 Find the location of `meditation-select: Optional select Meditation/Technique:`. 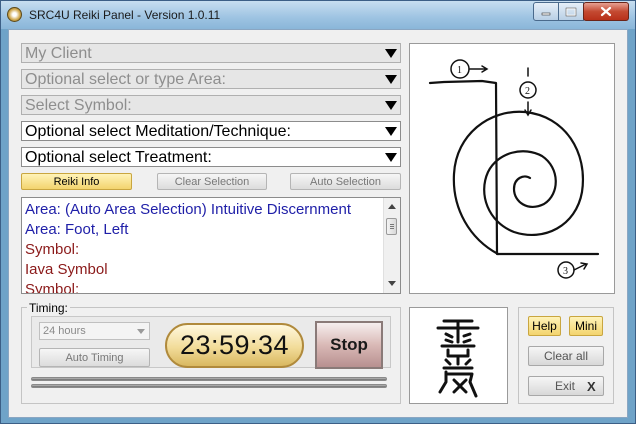

meditation-select: Optional select Meditation/Technique: is located at coordinates (211, 131).